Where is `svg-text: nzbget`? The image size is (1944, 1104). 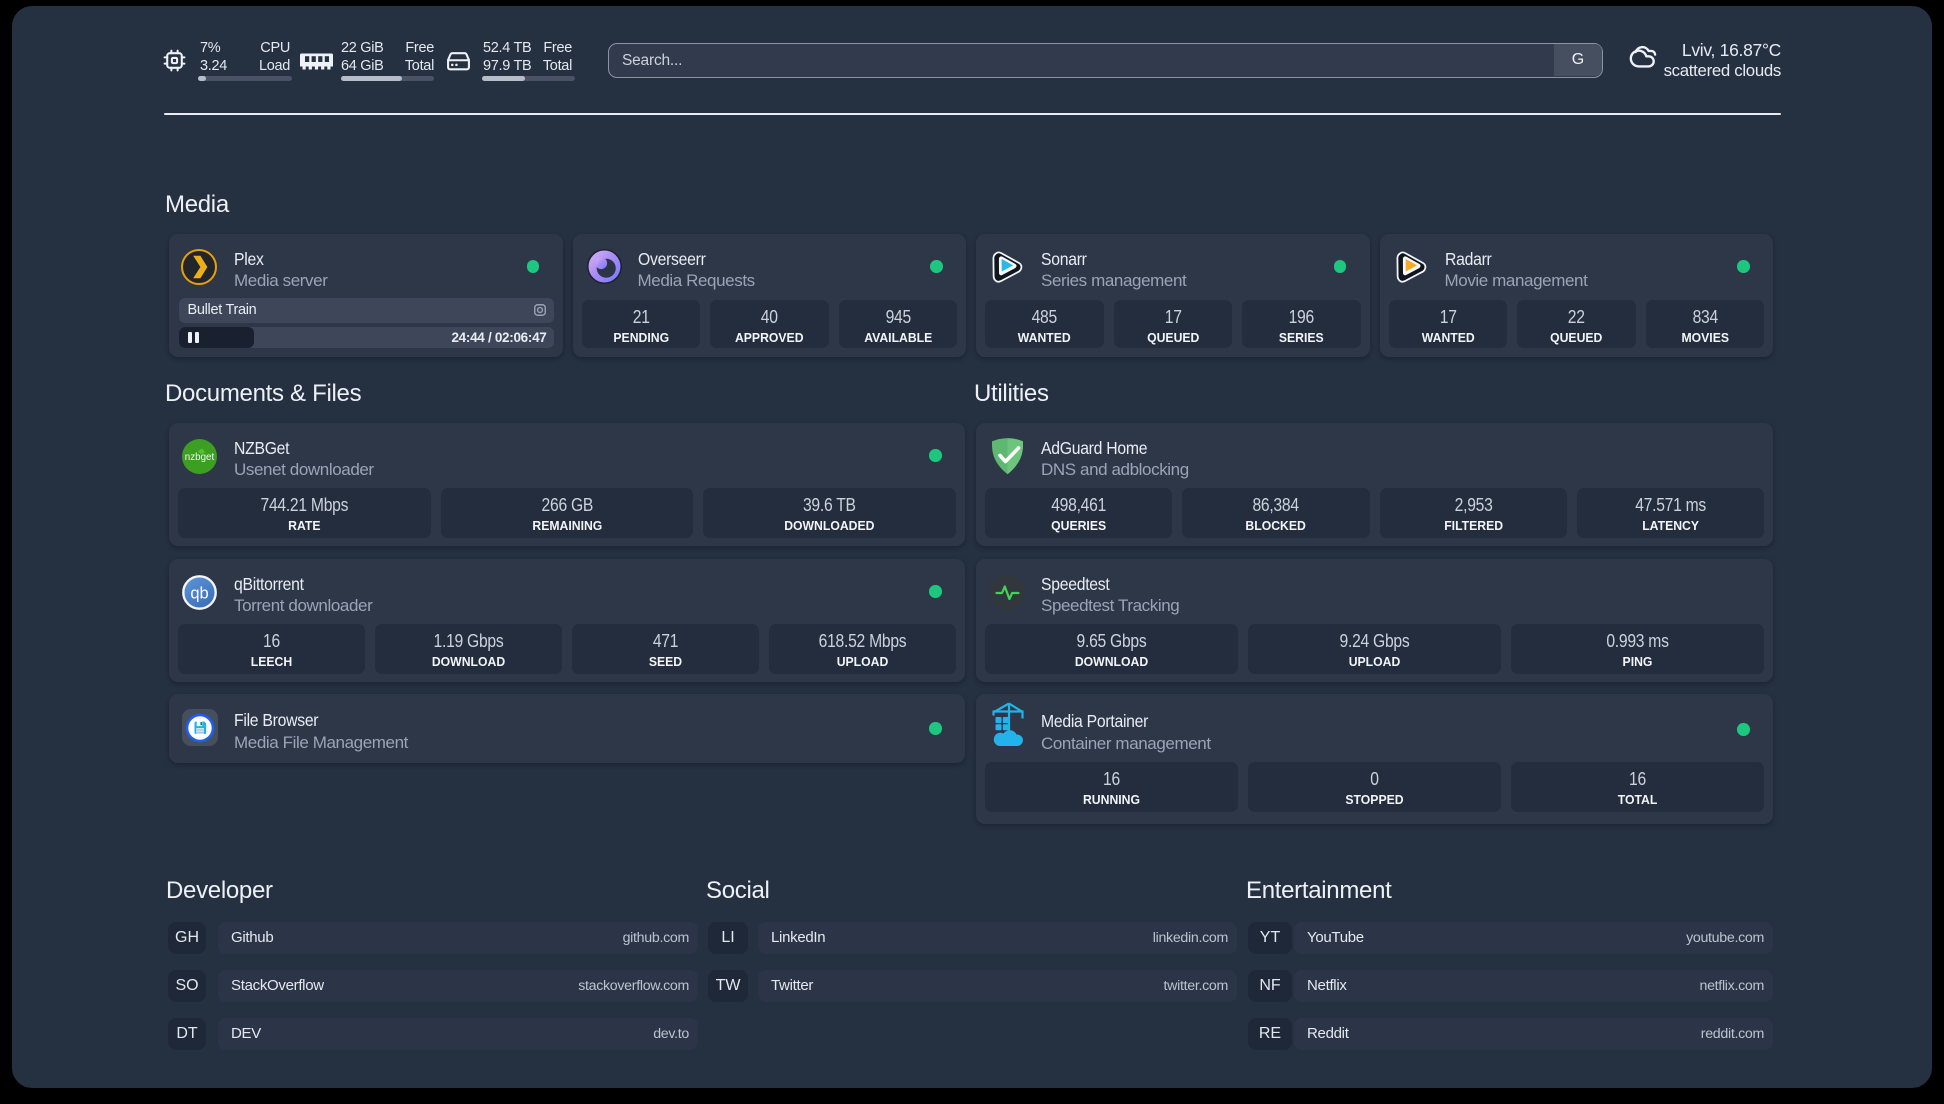
svg-text: nzbget is located at coordinates (200, 457).